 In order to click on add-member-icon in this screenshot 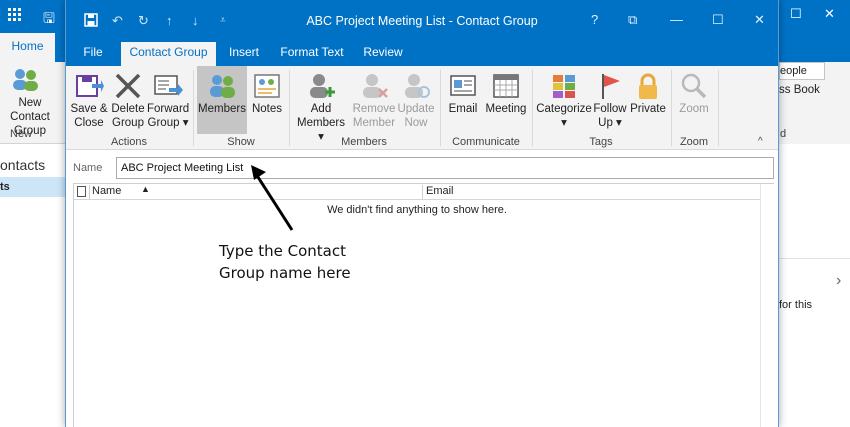, I will do `click(322, 86)`.